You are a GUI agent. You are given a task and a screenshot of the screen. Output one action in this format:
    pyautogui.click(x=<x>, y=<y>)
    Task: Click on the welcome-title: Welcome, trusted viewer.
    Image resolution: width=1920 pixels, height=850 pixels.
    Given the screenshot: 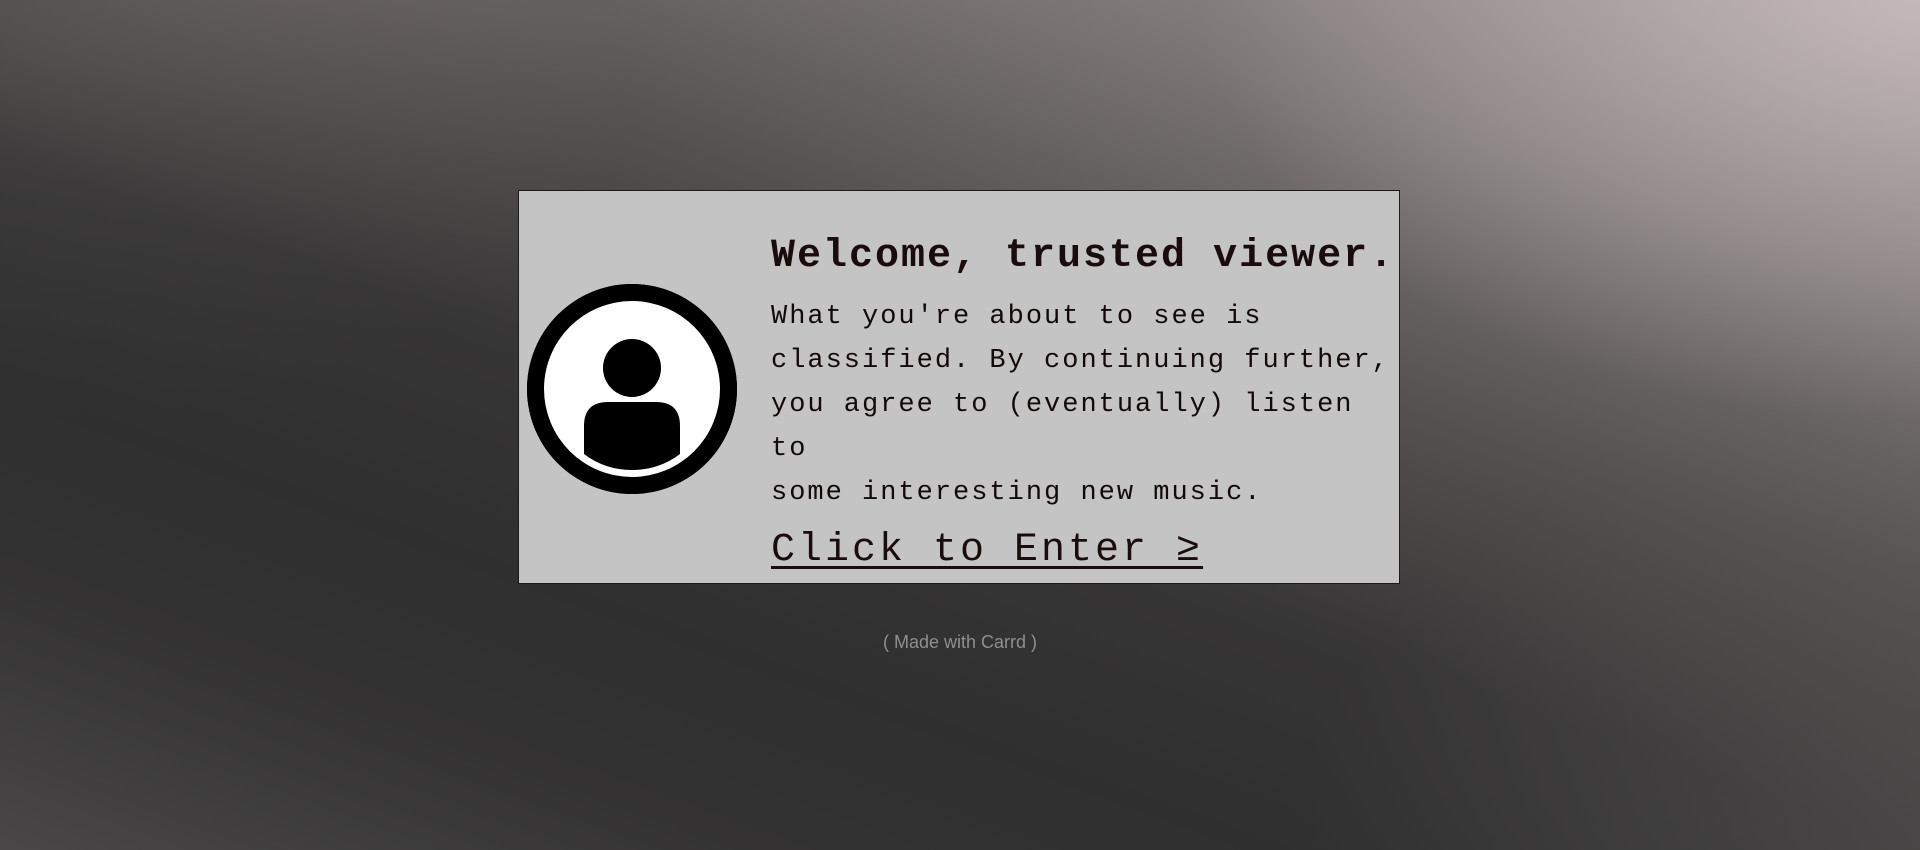 What is the action you would take?
    pyautogui.click(x=1083, y=256)
    